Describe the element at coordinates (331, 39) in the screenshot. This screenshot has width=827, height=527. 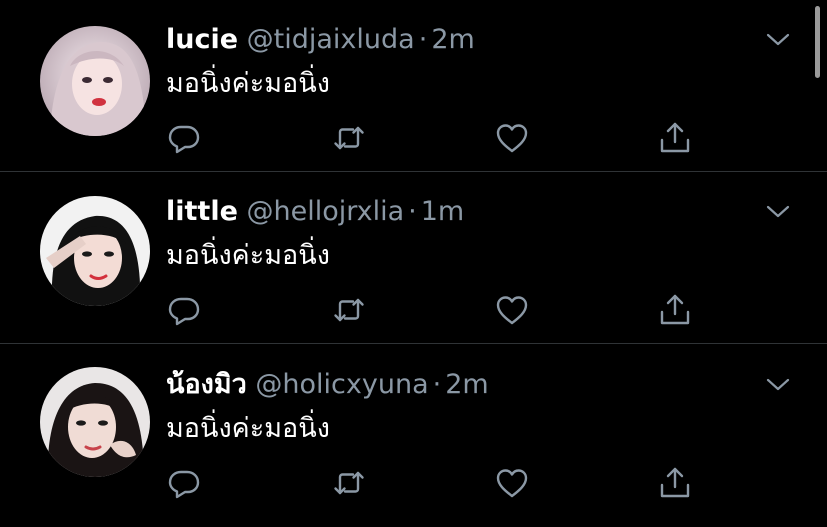
I see `user-handle: @tidjaixluda` at that location.